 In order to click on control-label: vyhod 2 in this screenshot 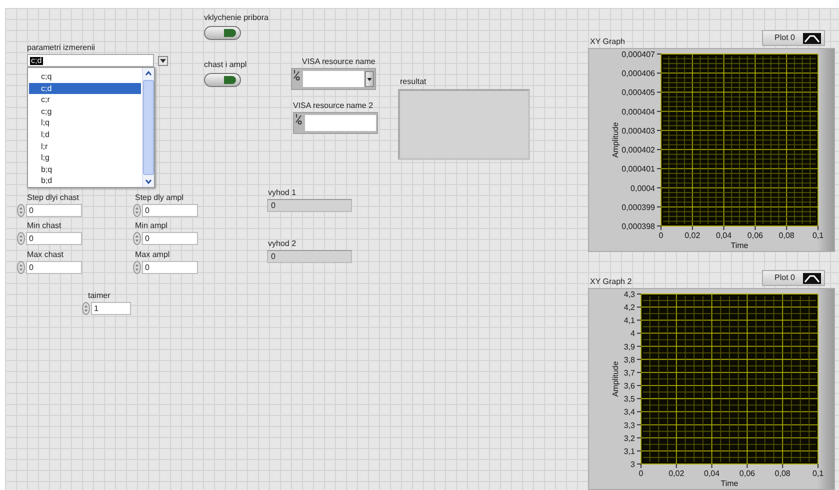, I will do `click(282, 244)`.